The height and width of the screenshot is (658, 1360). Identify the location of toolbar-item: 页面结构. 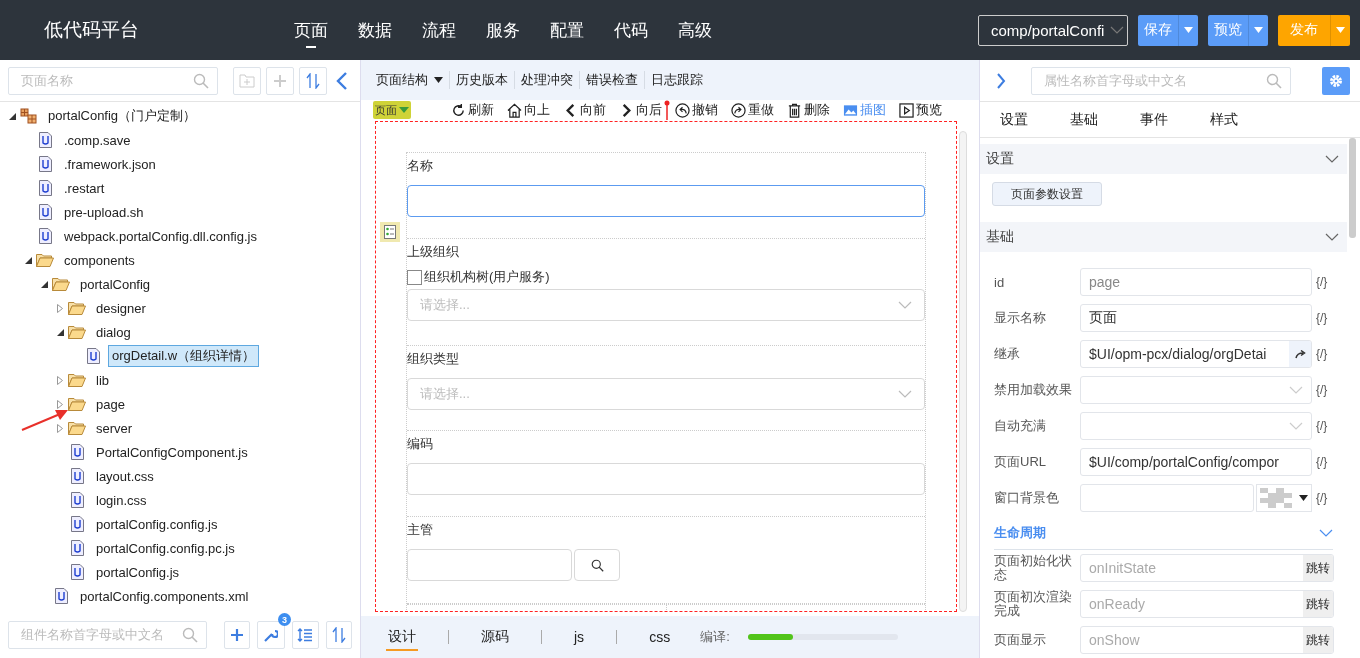
(412, 80).